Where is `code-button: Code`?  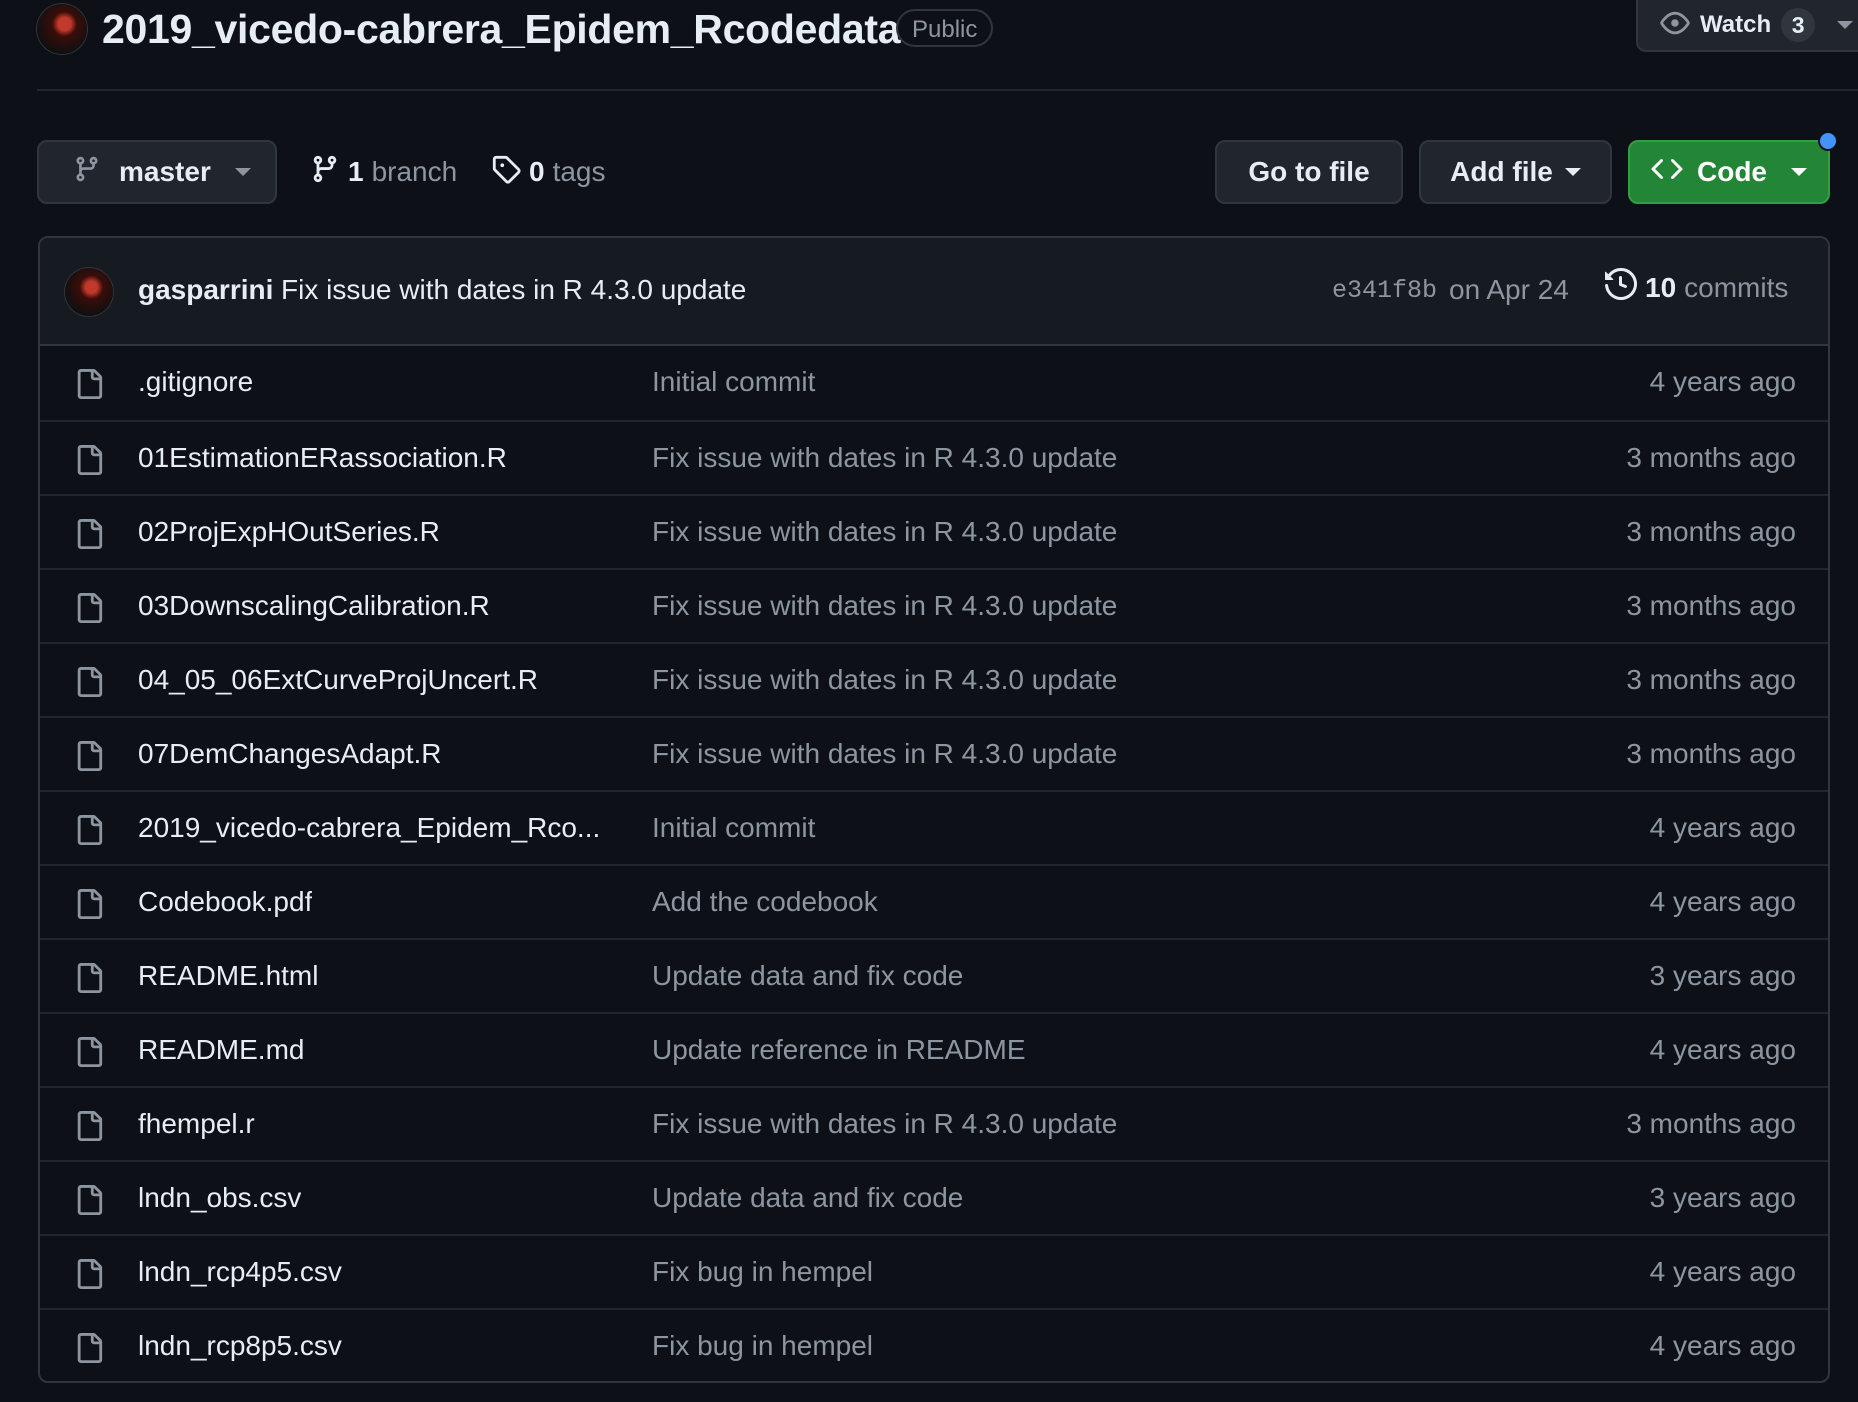 code-button: Code is located at coordinates (1729, 172).